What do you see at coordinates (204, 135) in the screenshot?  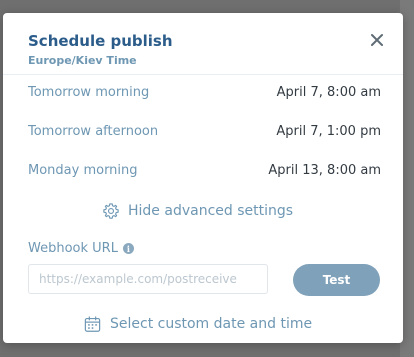 I see `option-tomorrow-afternoon: Tomorrow afternoon April 7, 1:00 pm` at bounding box center [204, 135].